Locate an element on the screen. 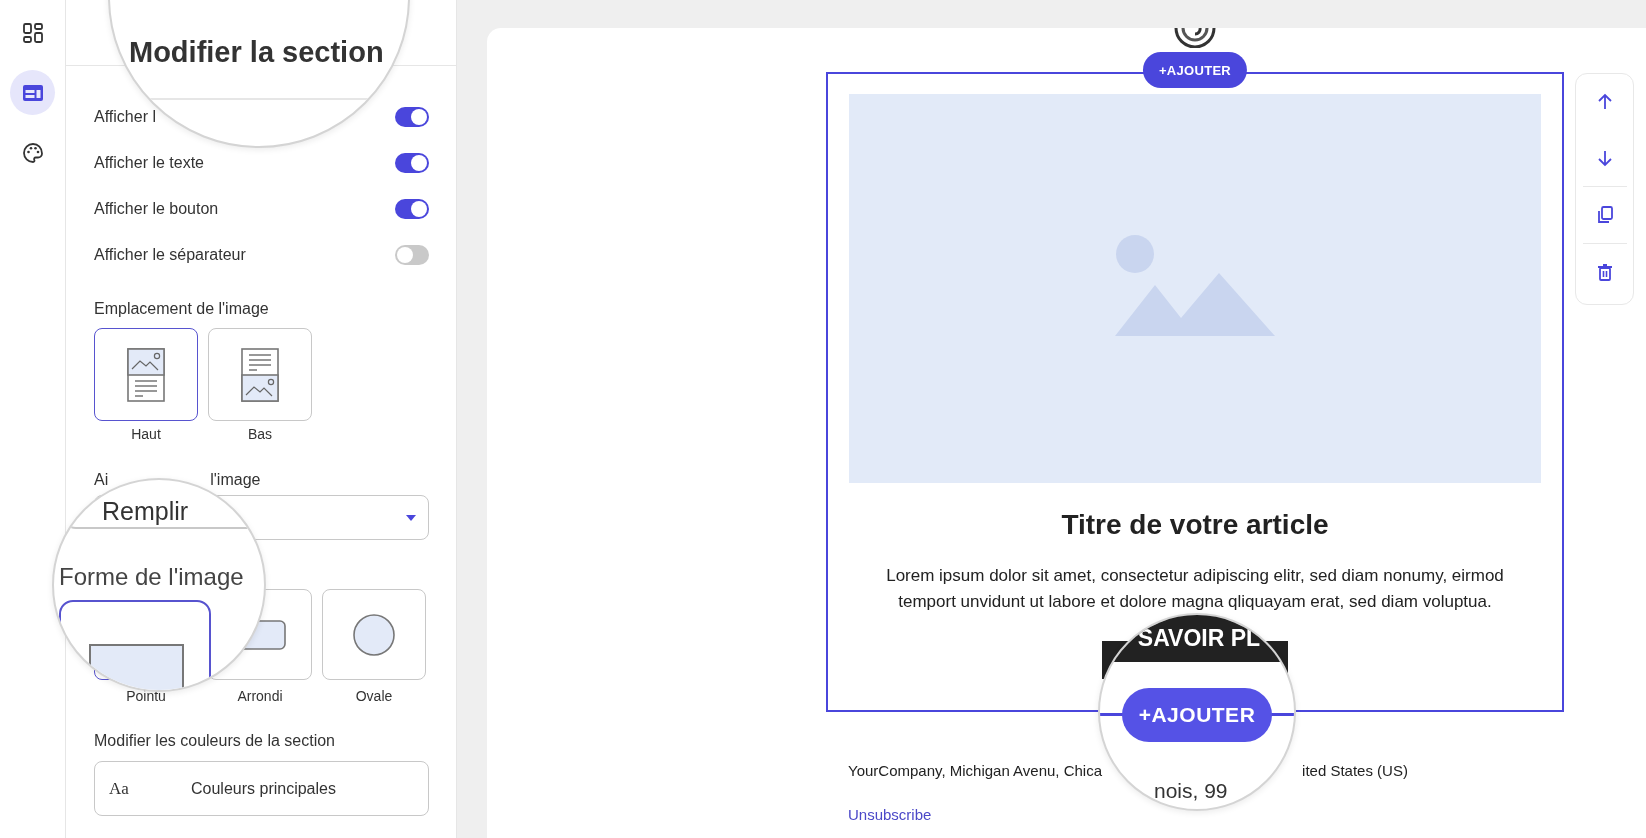  caret-icon is located at coordinates (411, 517).